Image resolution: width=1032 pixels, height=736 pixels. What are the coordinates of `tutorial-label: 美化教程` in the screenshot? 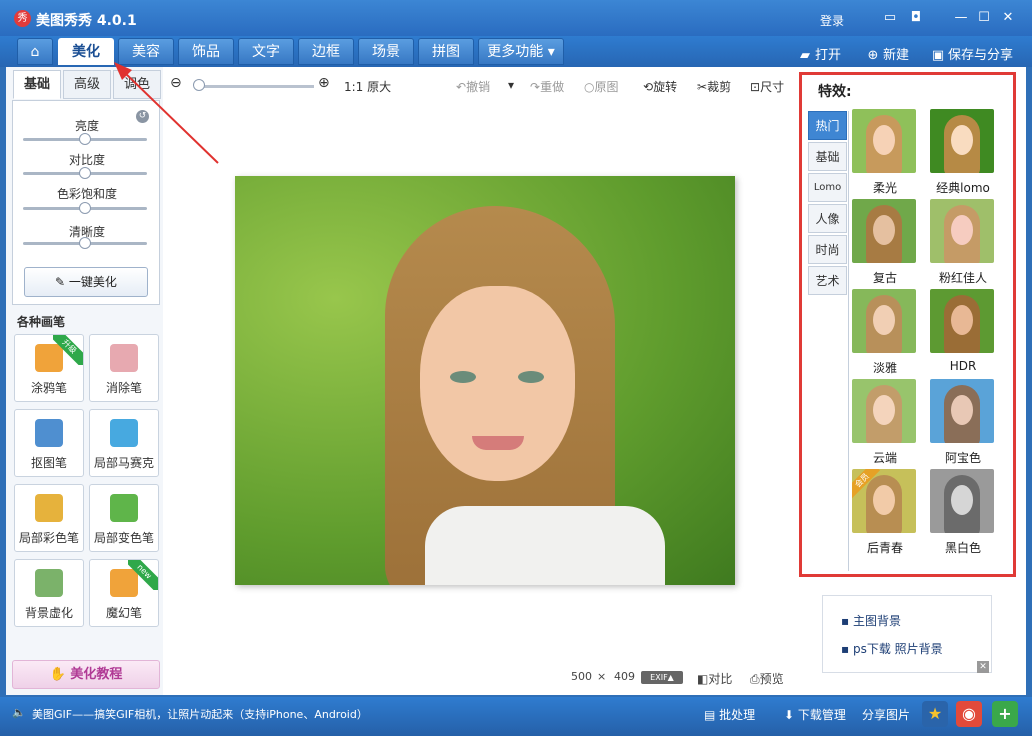 It's located at (96, 674).